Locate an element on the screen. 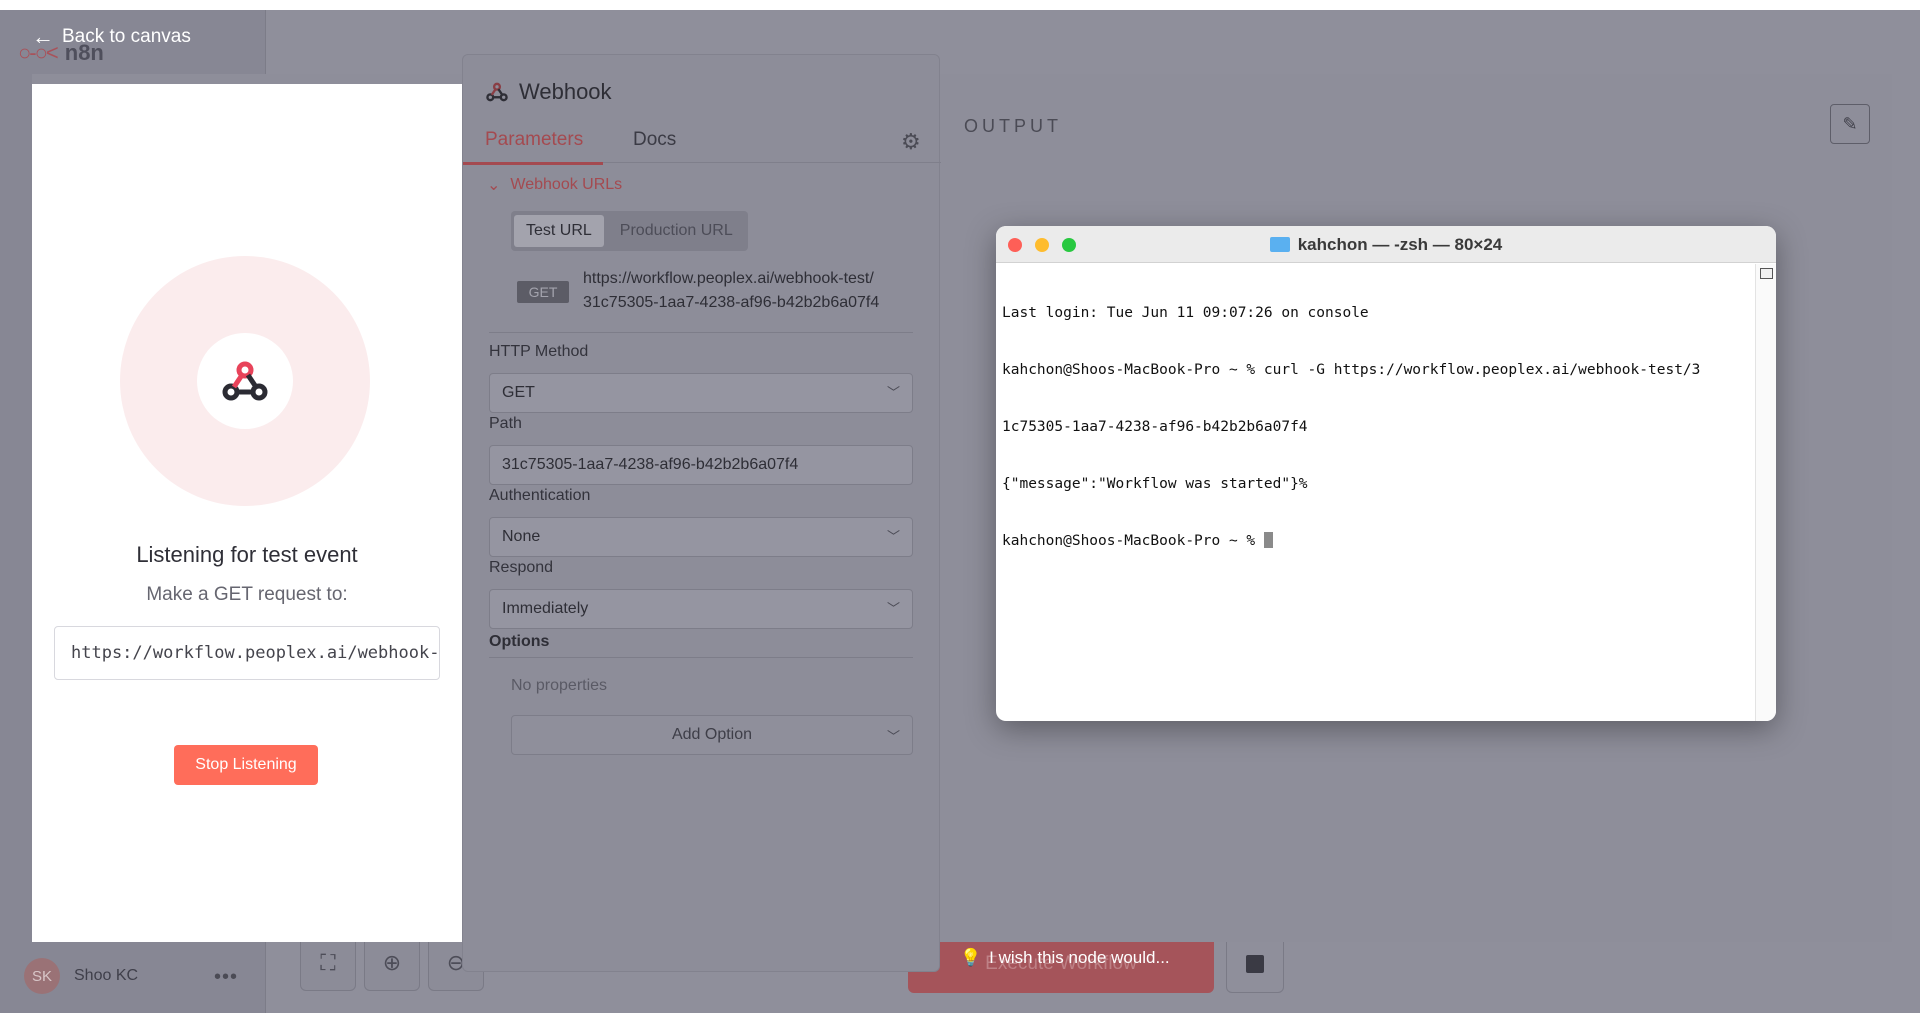  path-input: 31c75305-1aa7-4238-af96-b42b2b6a07f4 is located at coordinates (701, 465).